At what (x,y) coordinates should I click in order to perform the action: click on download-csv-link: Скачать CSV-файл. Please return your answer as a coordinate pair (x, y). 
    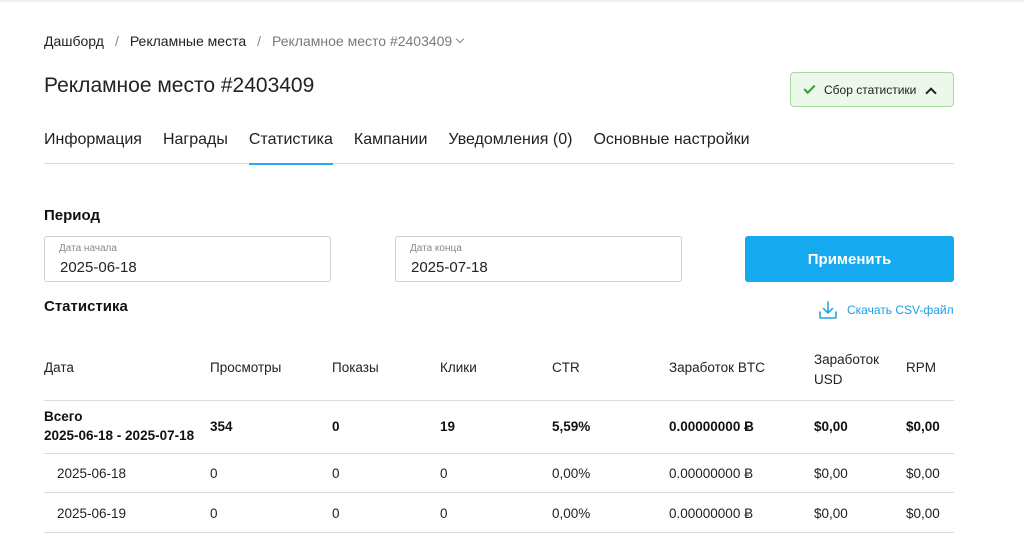
    Looking at the image, I should click on (886, 310).